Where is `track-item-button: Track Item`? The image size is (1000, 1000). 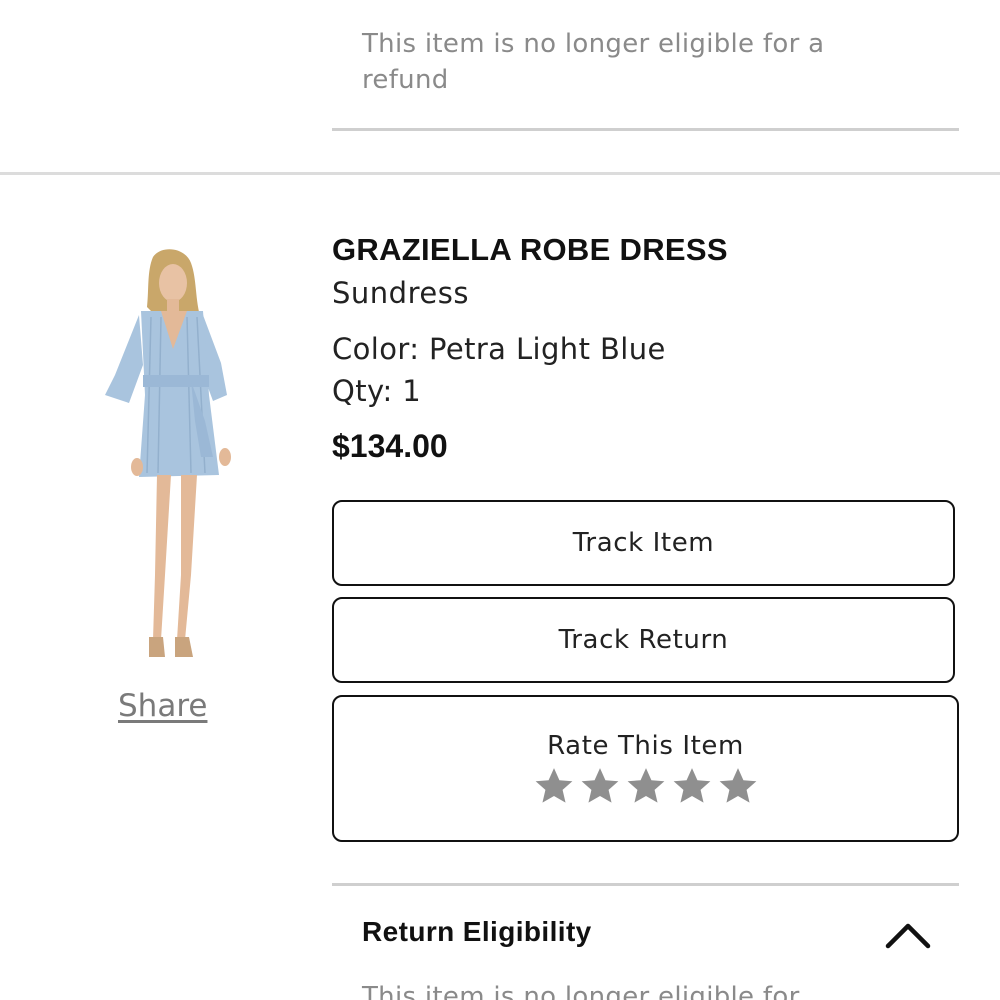
track-item-button: Track Item is located at coordinates (643, 543).